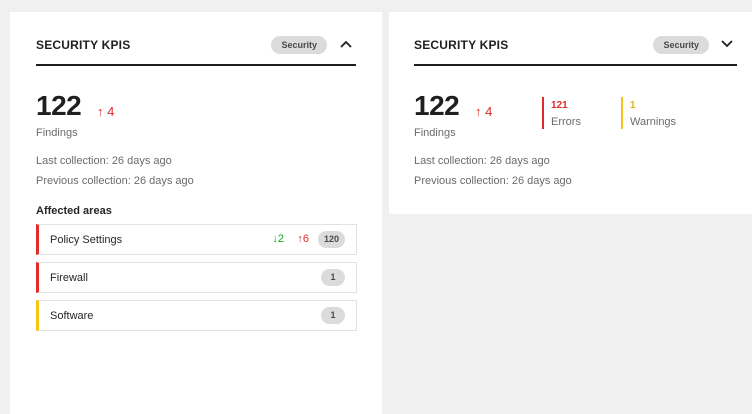  I want to click on chevron-up-icon, so click(346, 44).